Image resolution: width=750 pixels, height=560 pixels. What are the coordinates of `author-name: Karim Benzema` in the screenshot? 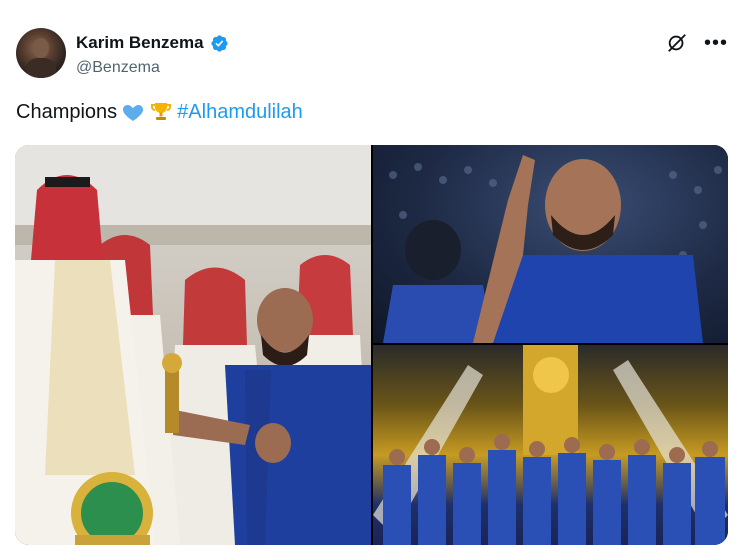 It's located at (140, 43).